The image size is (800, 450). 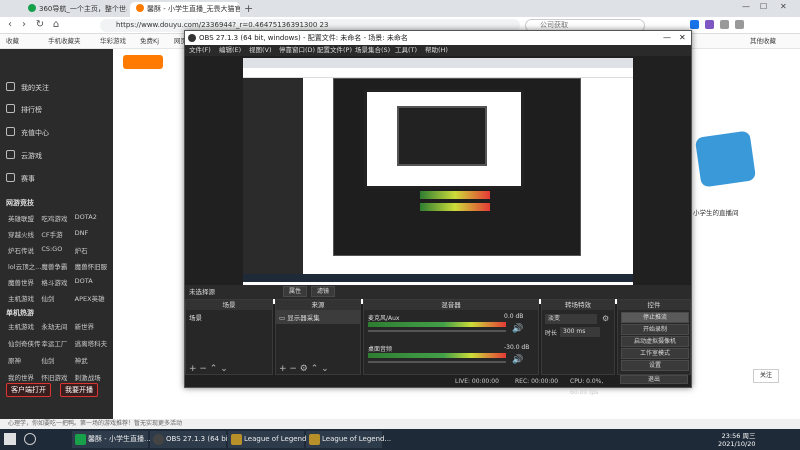 What do you see at coordinates (24, 234) in the screenshot?
I see `game-category-link: 穿越火线` at bounding box center [24, 234].